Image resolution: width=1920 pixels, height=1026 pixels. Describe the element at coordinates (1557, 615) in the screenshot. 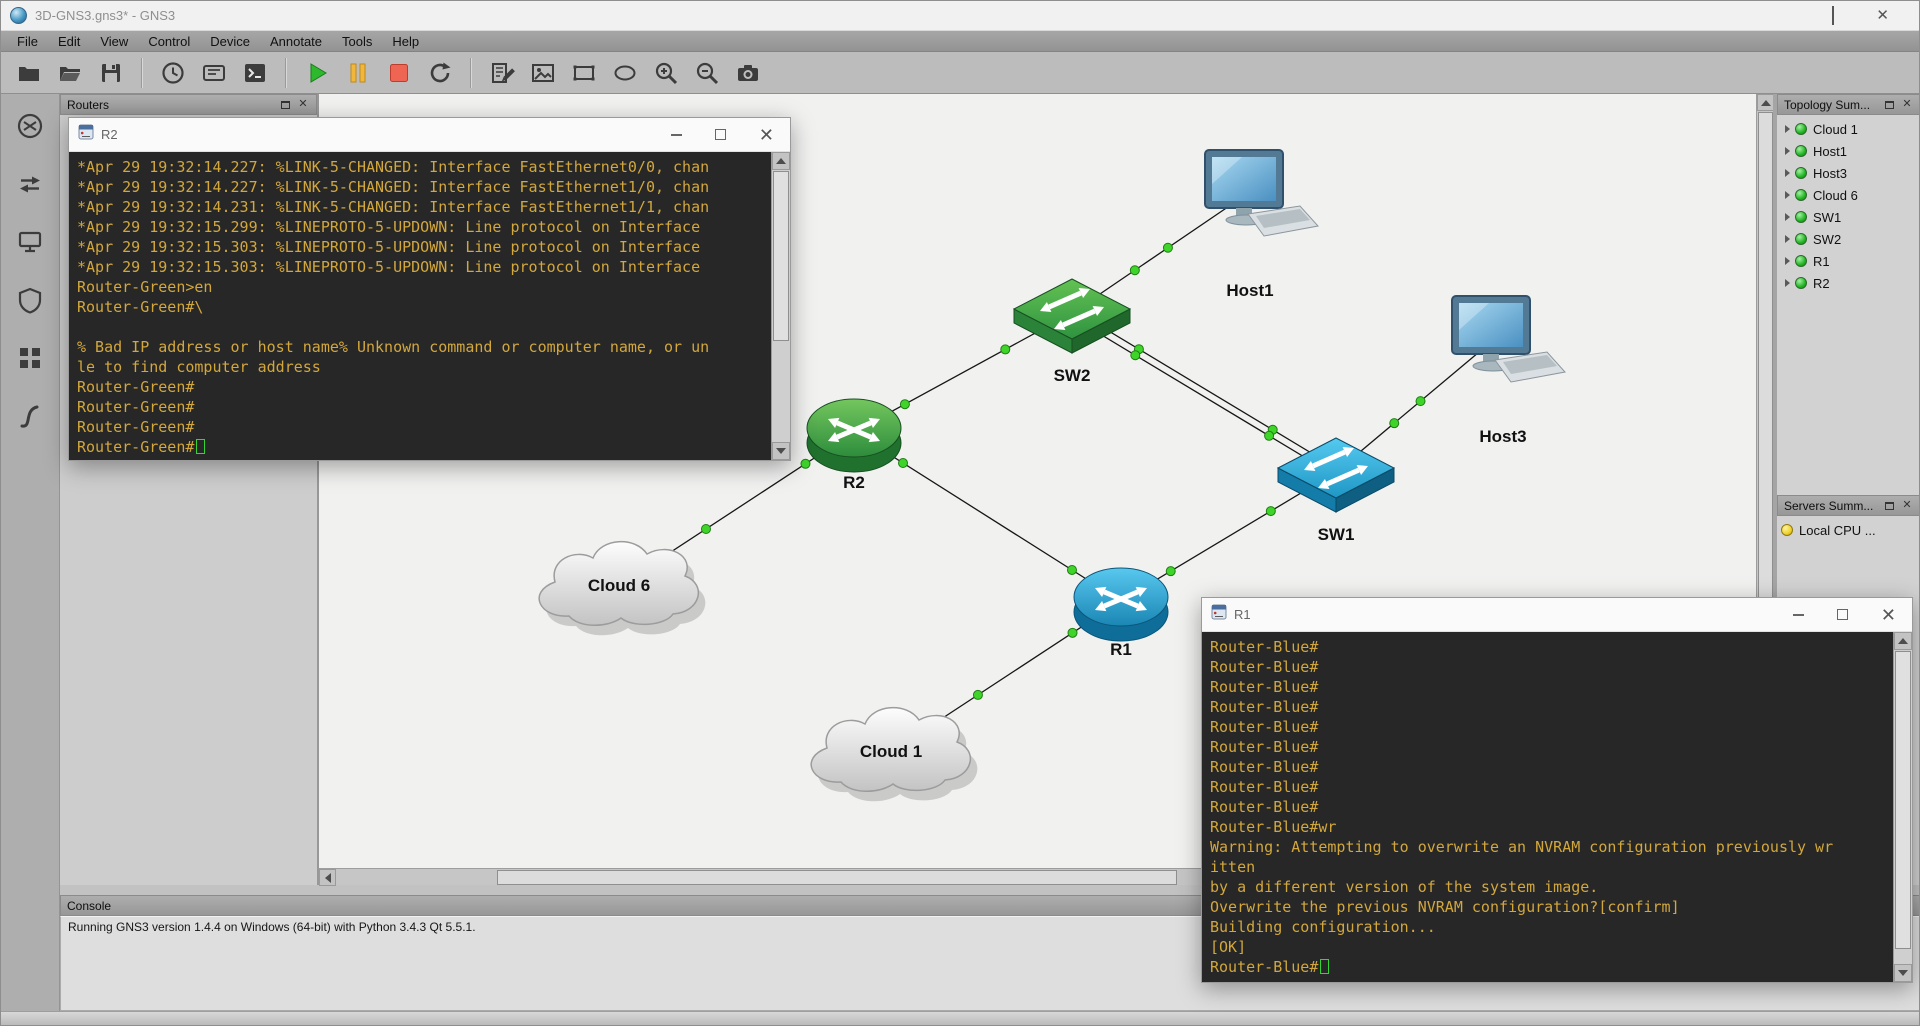

I see `window-titlebar: R1 ✕` at that location.